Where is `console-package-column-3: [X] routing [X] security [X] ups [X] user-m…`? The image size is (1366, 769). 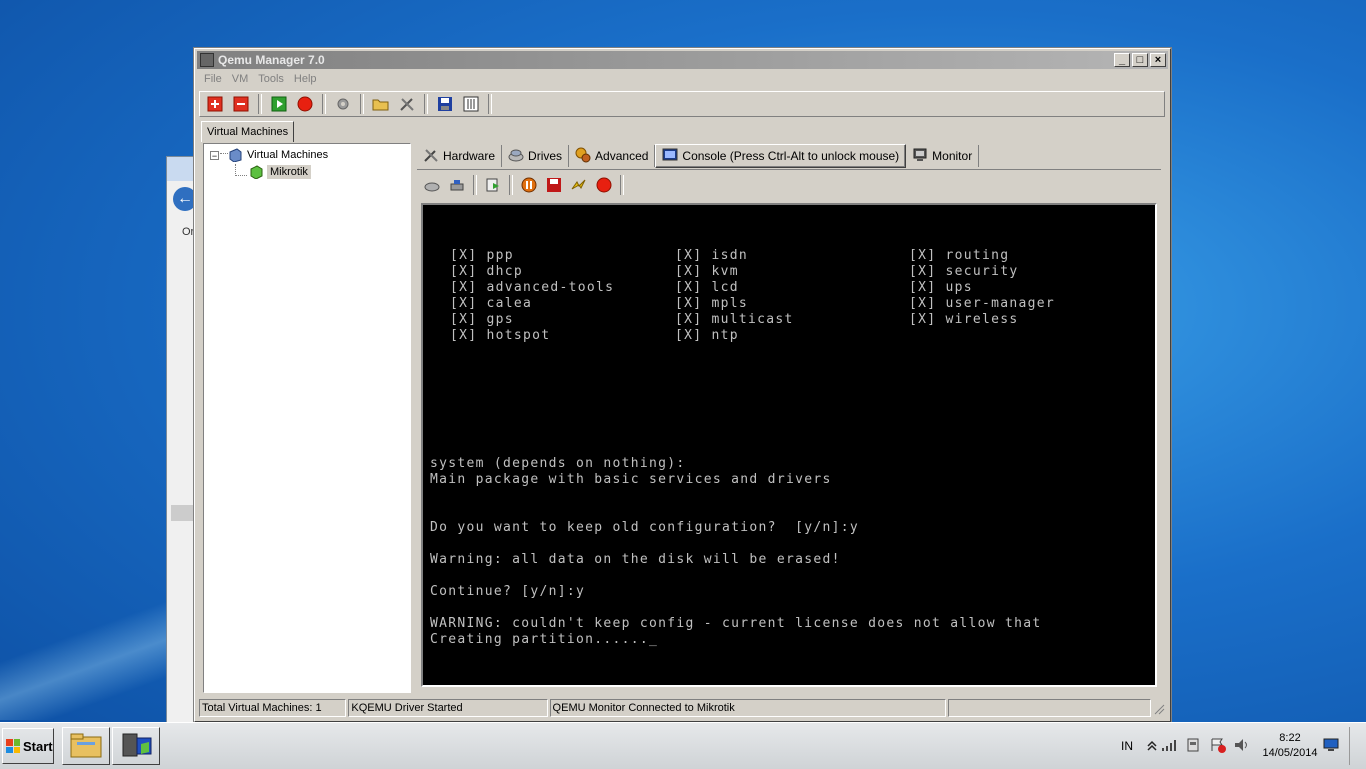
console-package-column-3: [X] routing [X] security [X] ups [X] user-m… is located at coordinates (982, 288).